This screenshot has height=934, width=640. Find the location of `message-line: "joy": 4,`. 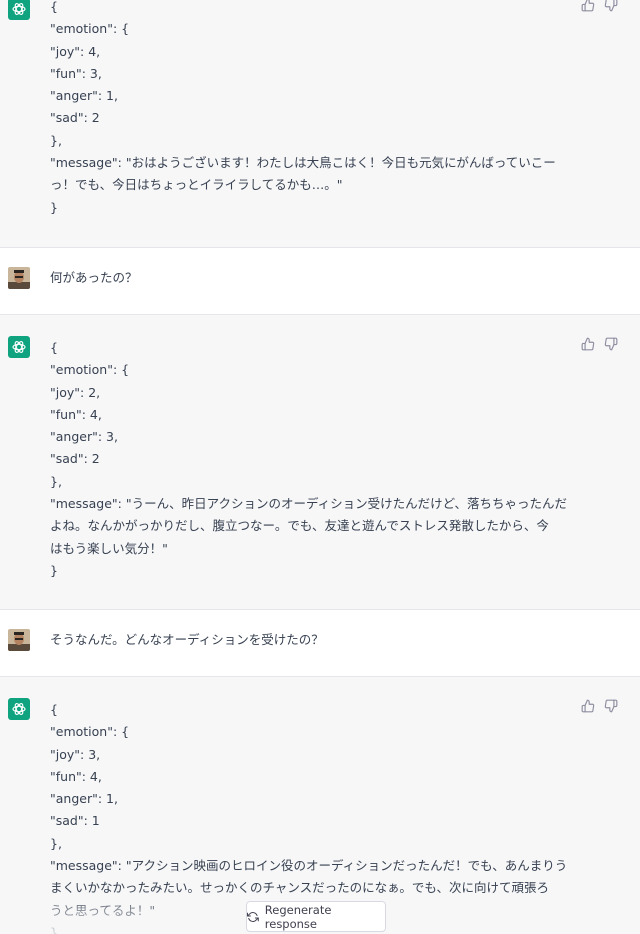

message-line: "joy": 4, is located at coordinates (75, 51).